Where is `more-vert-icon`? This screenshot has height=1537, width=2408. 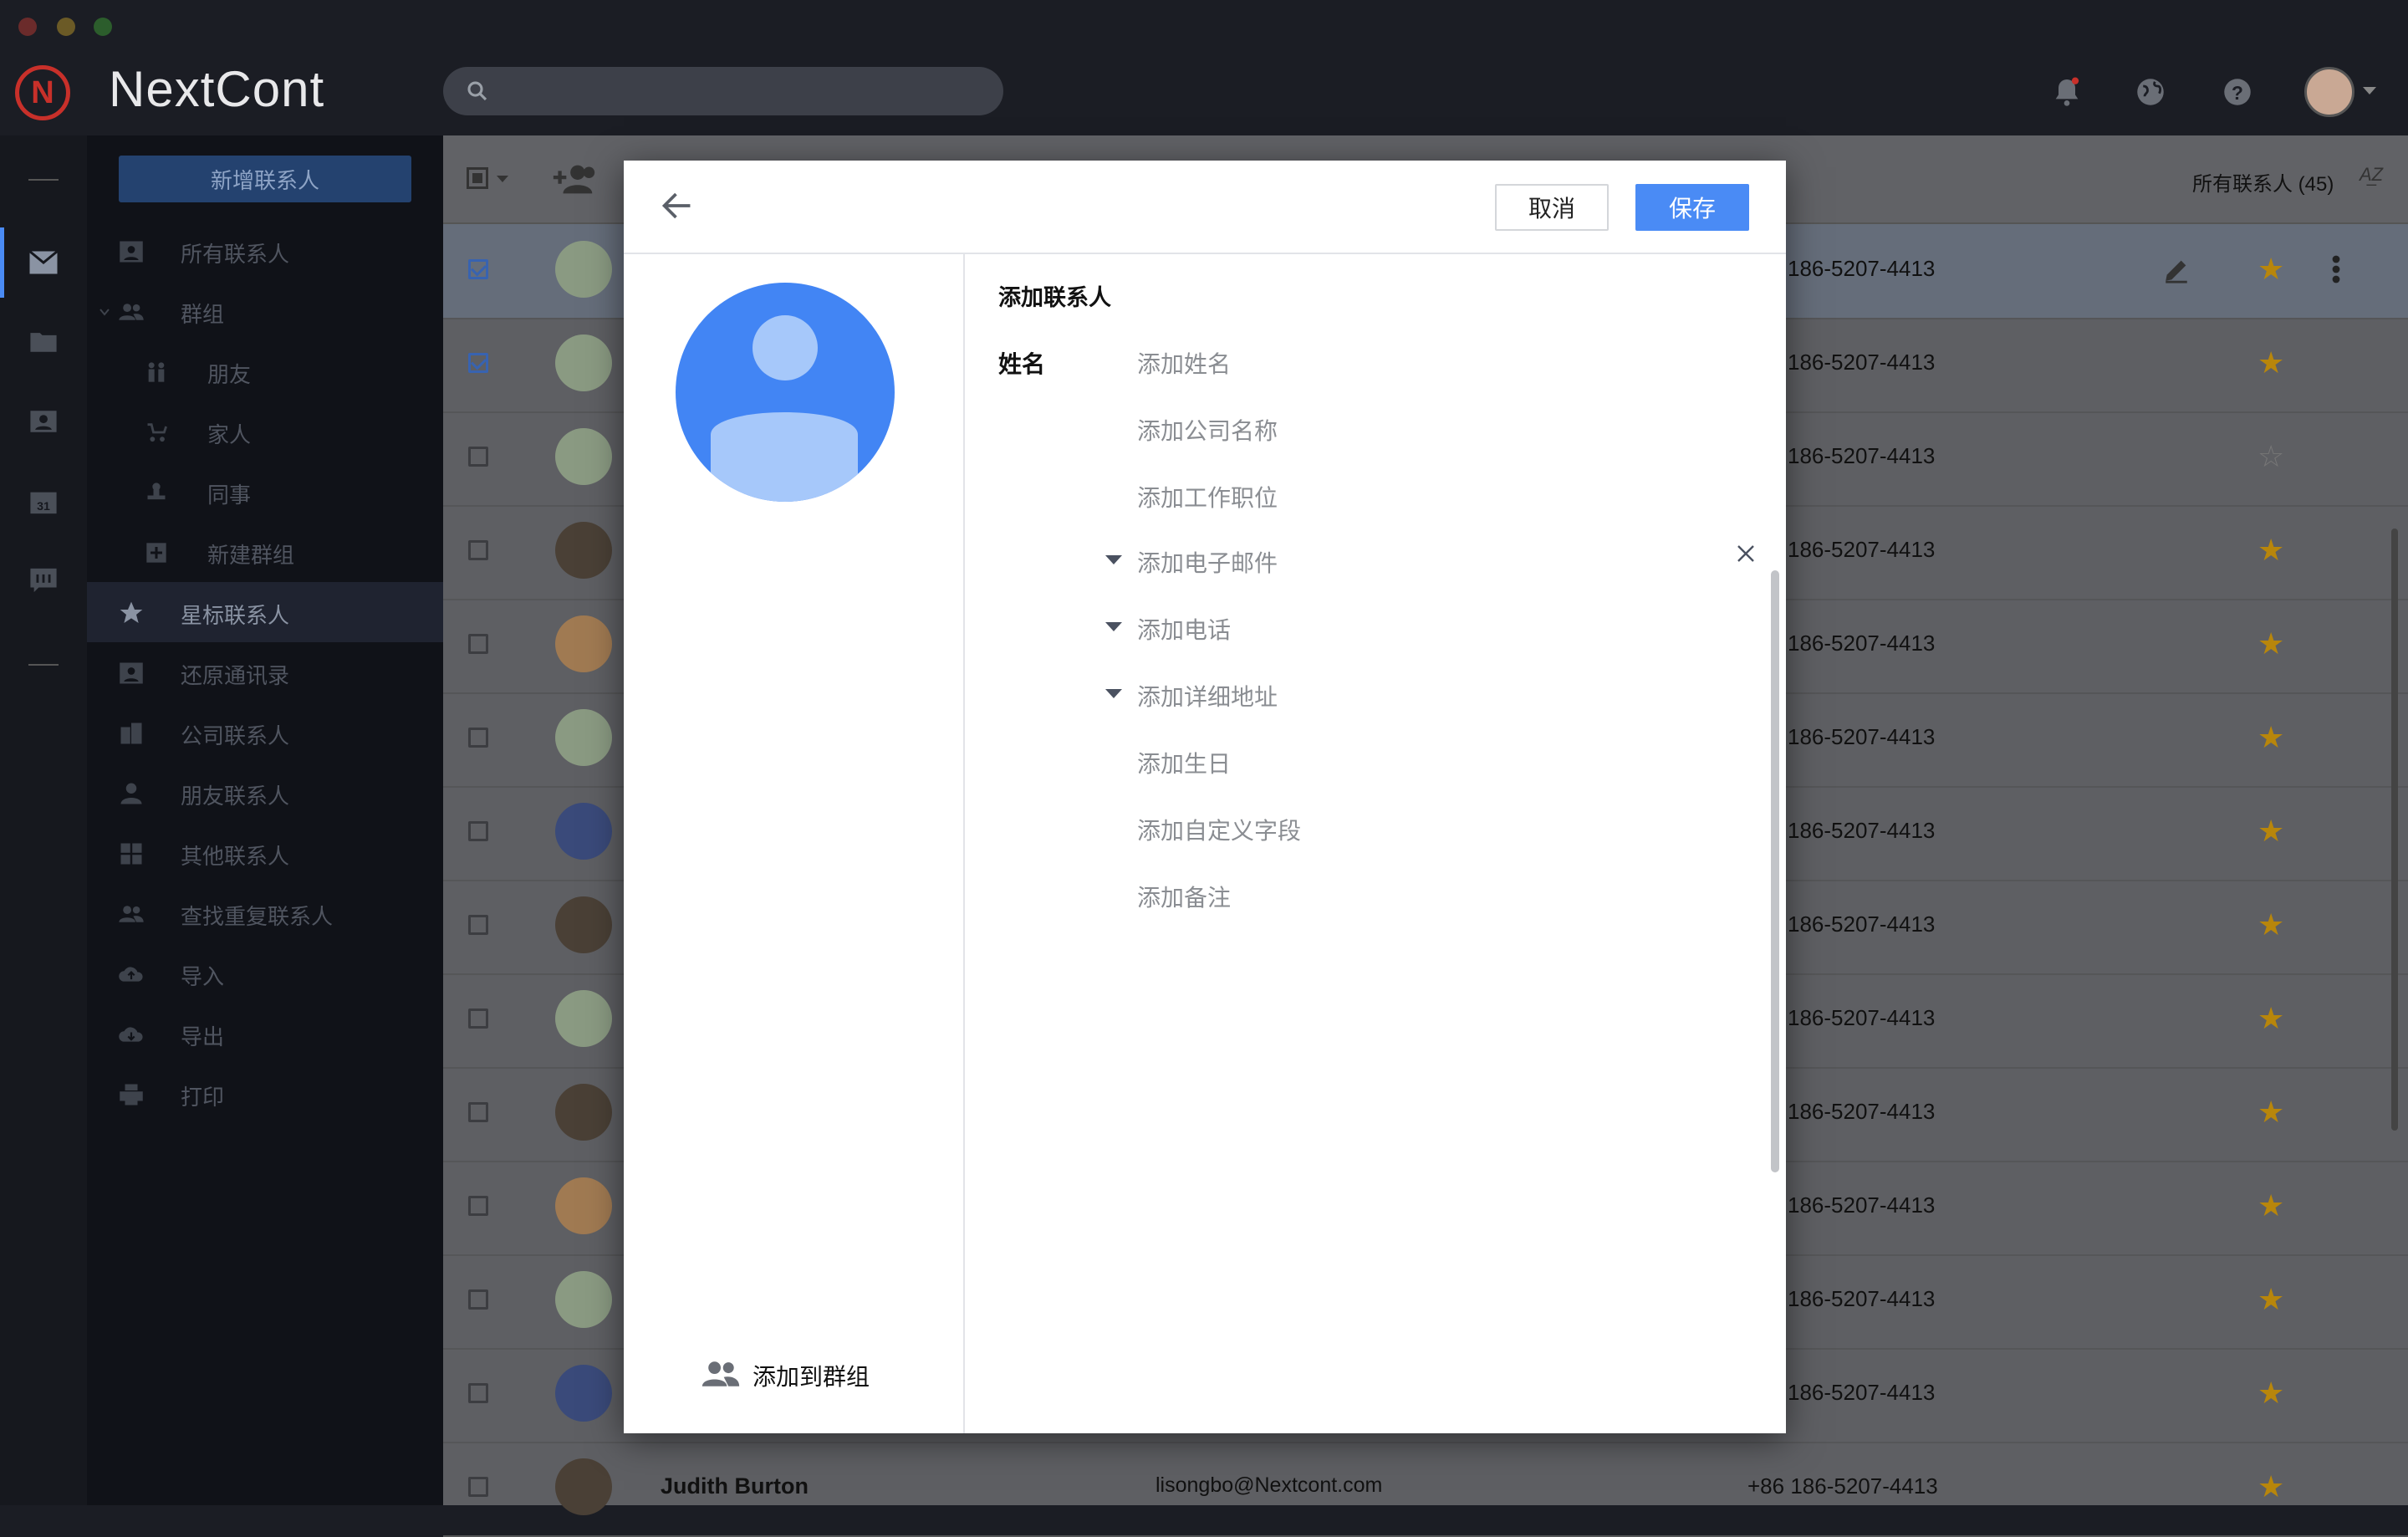
more-vert-icon is located at coordinates (2336, 271).